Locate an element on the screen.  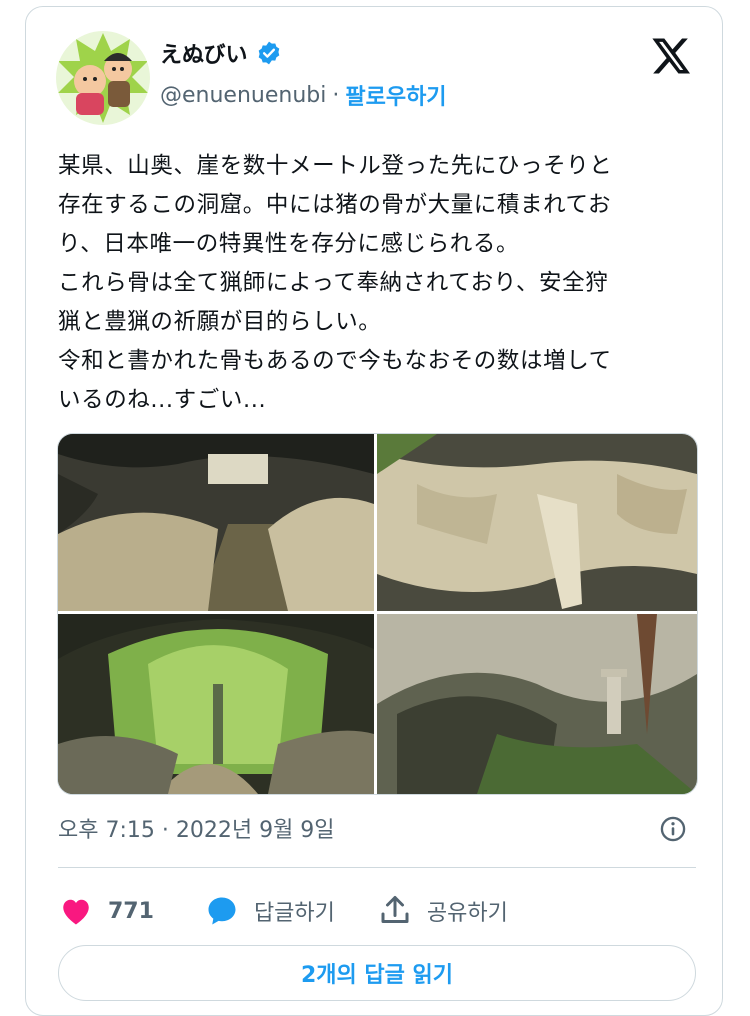
author-name-row: えぬびい is located at coordinates (221, 53).